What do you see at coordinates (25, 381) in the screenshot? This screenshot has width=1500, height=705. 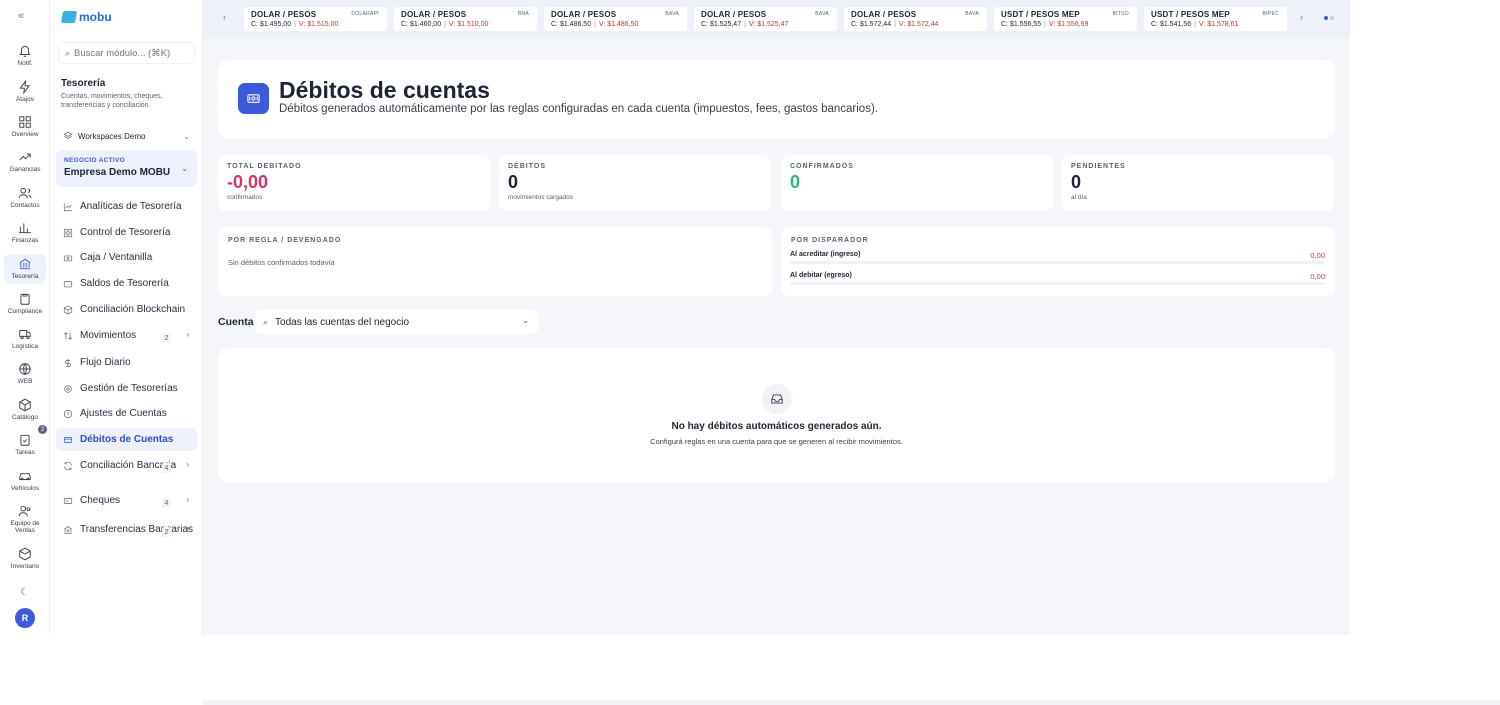 I see `rail-item-label: WEB` at bounding box center [25, 381].